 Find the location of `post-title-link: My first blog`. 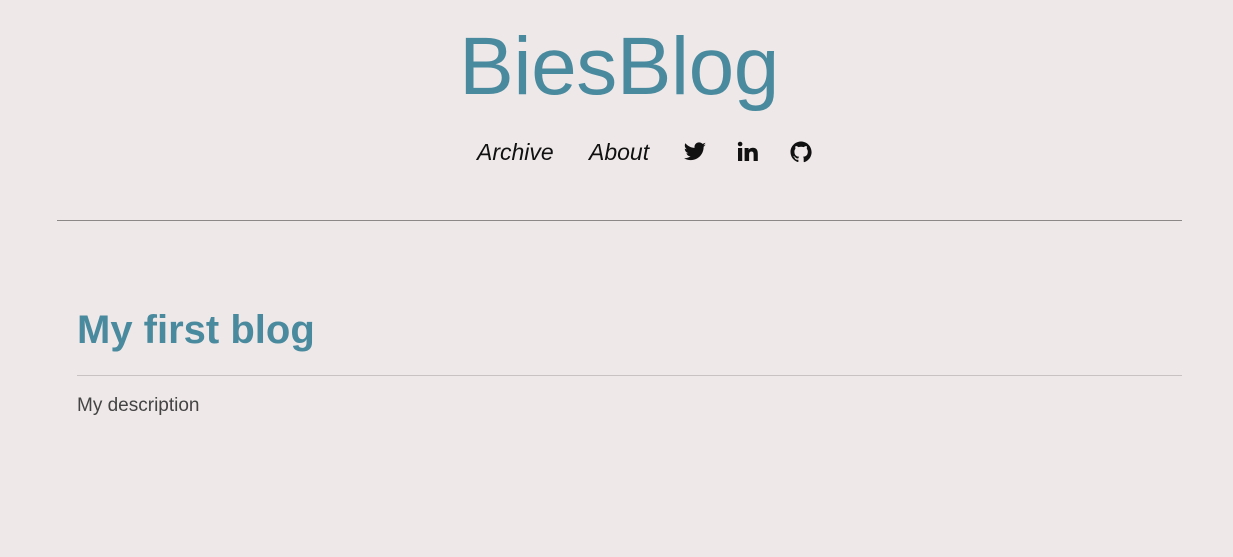

post-title-link: My first blog is located at coordinates (196, 330).